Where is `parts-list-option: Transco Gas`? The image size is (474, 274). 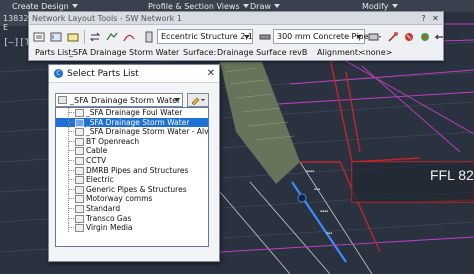 parts-list-option: Transco Gas is located at coordinates (132, 218).